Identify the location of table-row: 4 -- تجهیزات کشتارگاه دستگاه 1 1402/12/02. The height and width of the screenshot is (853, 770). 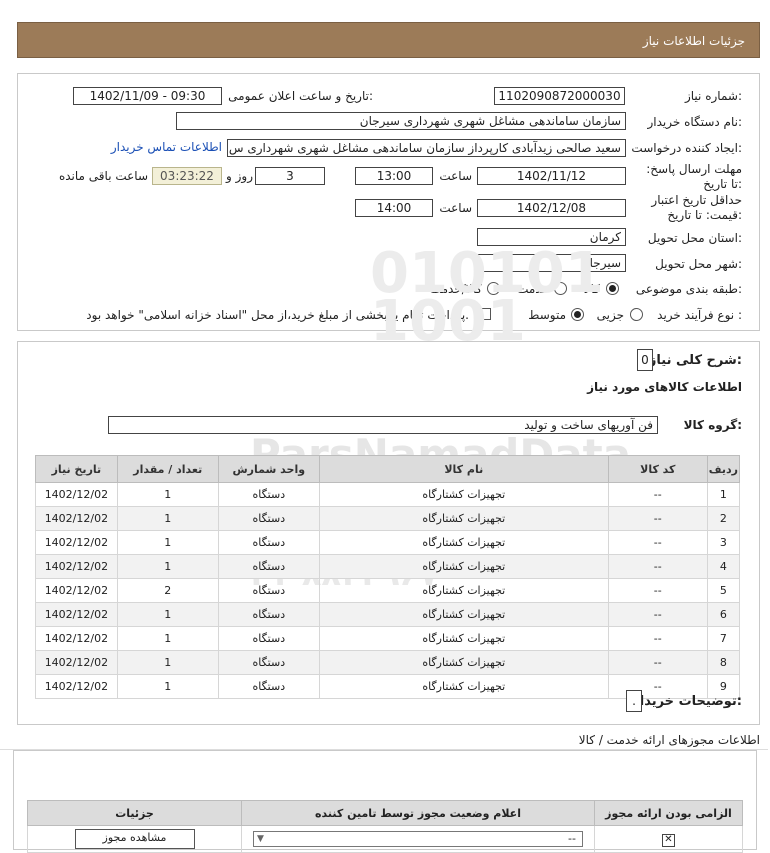
(388, 566).